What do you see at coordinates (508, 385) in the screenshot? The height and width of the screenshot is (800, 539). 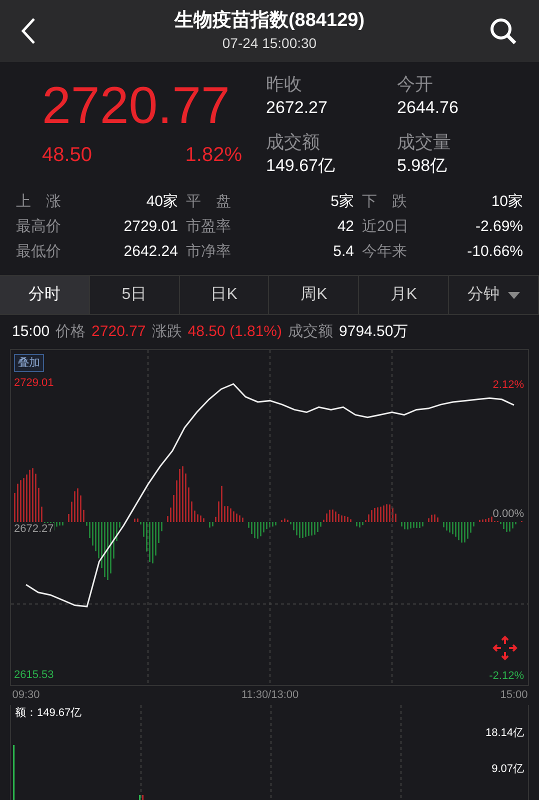 I see `axis-label: 2.12%` at bounding box center [508, 385].